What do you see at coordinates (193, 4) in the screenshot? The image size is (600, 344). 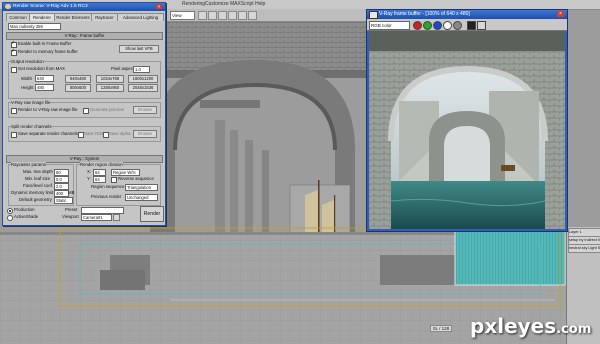 I see `menu-item-rendering: Rendering` at bounding box center [193, 4].